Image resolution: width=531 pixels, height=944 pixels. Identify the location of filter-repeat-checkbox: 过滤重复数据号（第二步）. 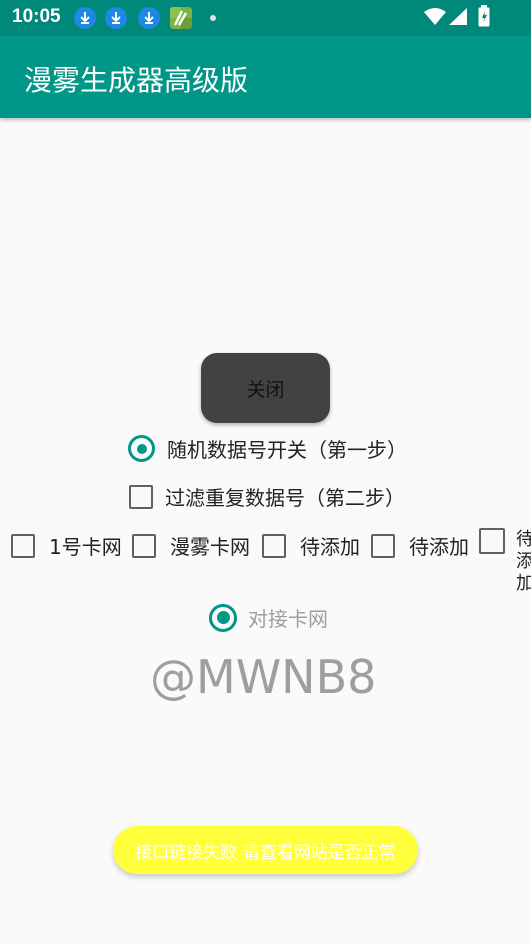
(267, 496).